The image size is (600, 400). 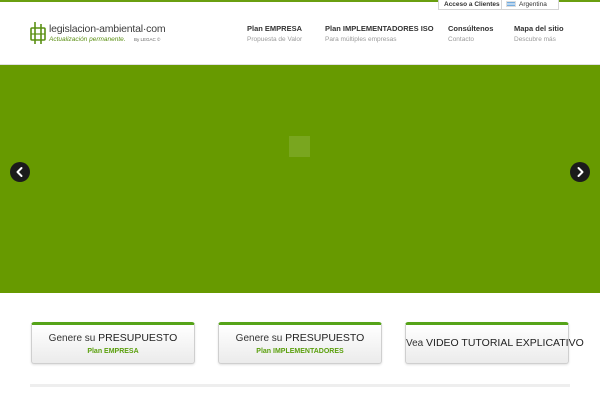 I want to click on quote-plan-empresa-button: Genere su PRESUPUESTO Plan EMPRESA, so click(x=113, y=343).